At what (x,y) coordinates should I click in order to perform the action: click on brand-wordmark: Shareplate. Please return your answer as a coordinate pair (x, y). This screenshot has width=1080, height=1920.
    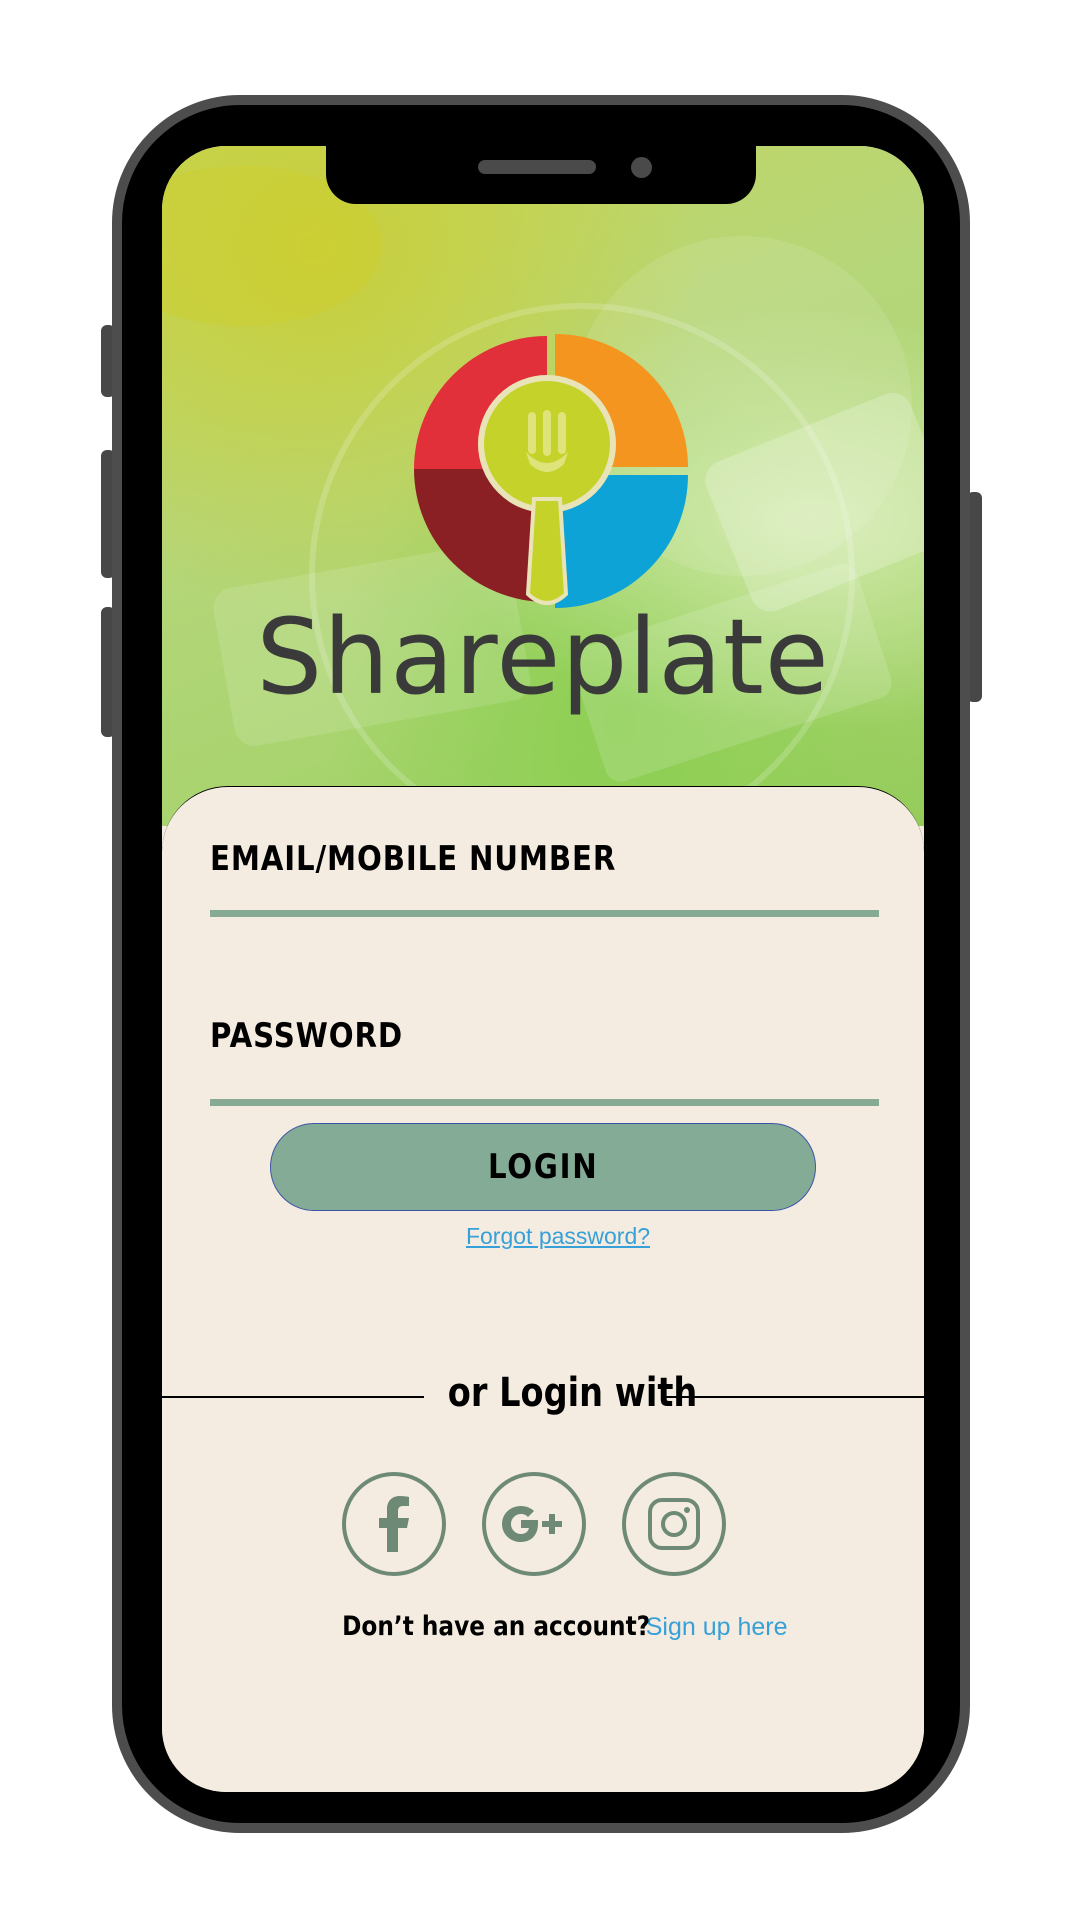
    Looking at the image, I should click on (543, 657).